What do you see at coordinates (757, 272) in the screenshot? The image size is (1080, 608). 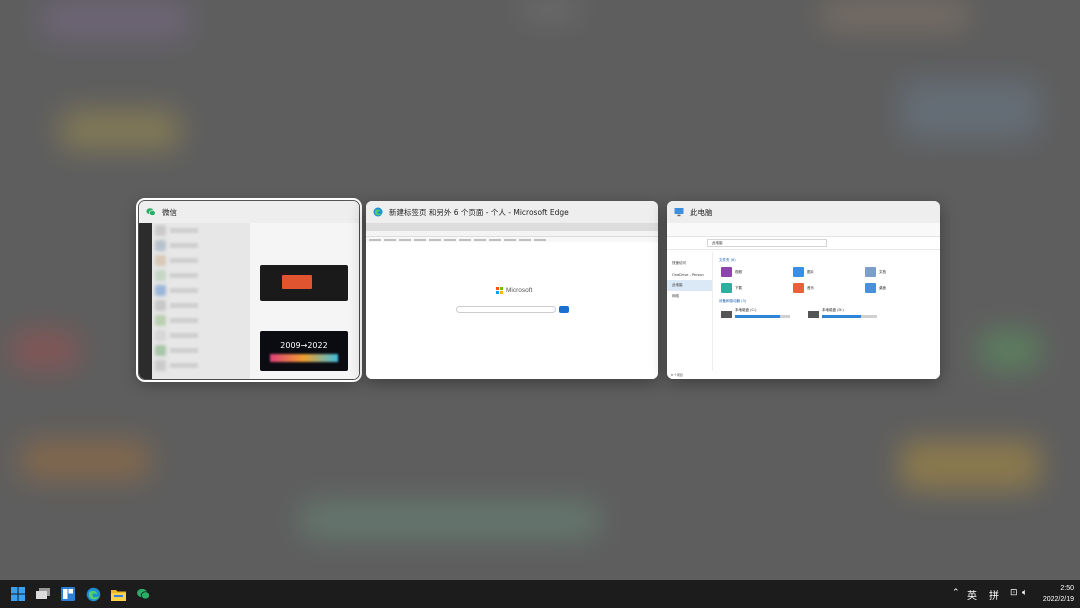 I see `folder-item: 视频` at bounding box center [757, 272].